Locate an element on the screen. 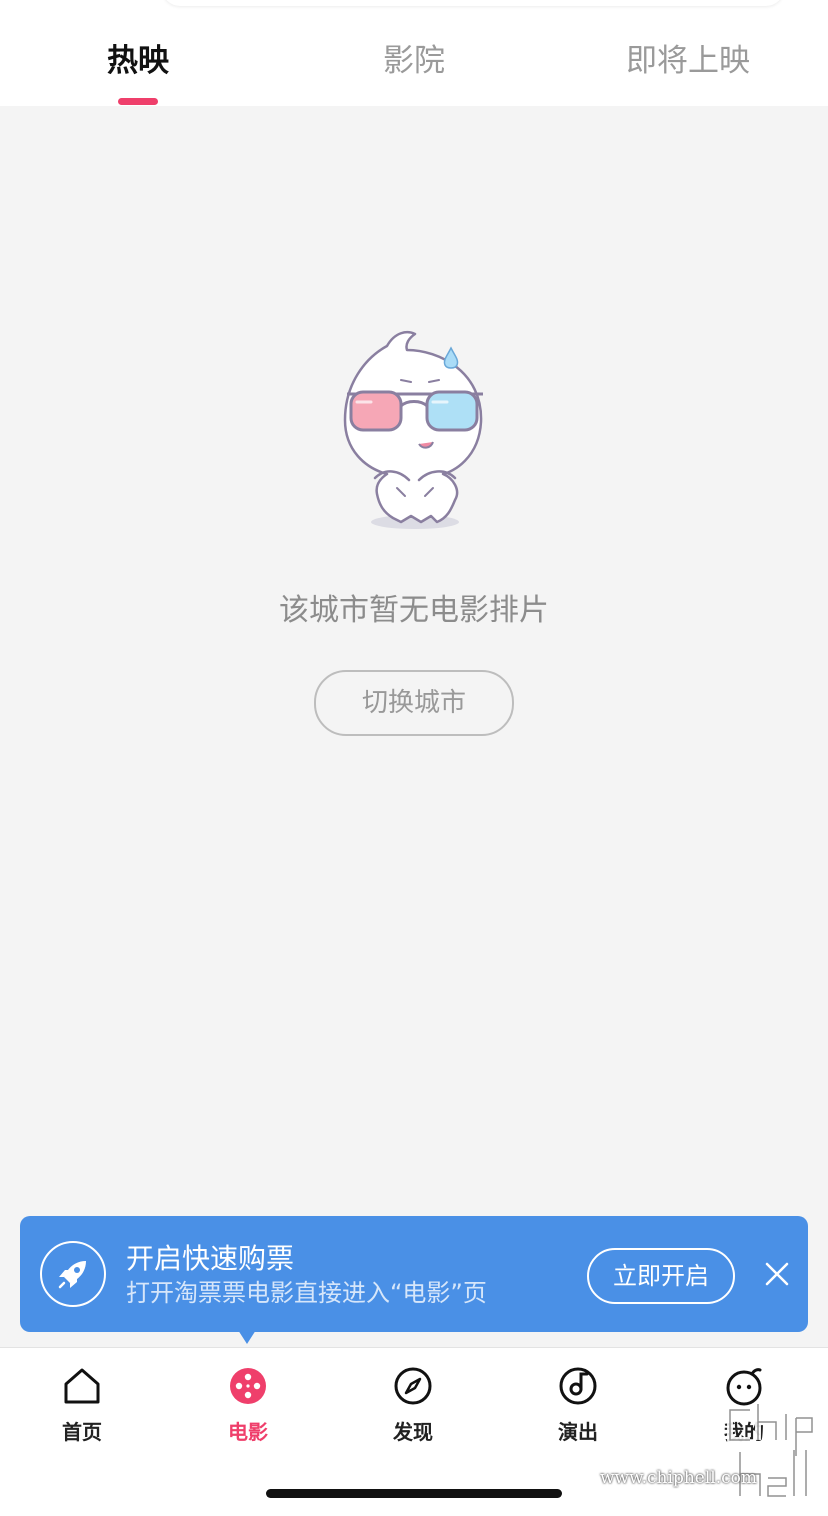 The image size is (828, 1516). 3d-glasses-mascot is located at coordinates (413, 429).